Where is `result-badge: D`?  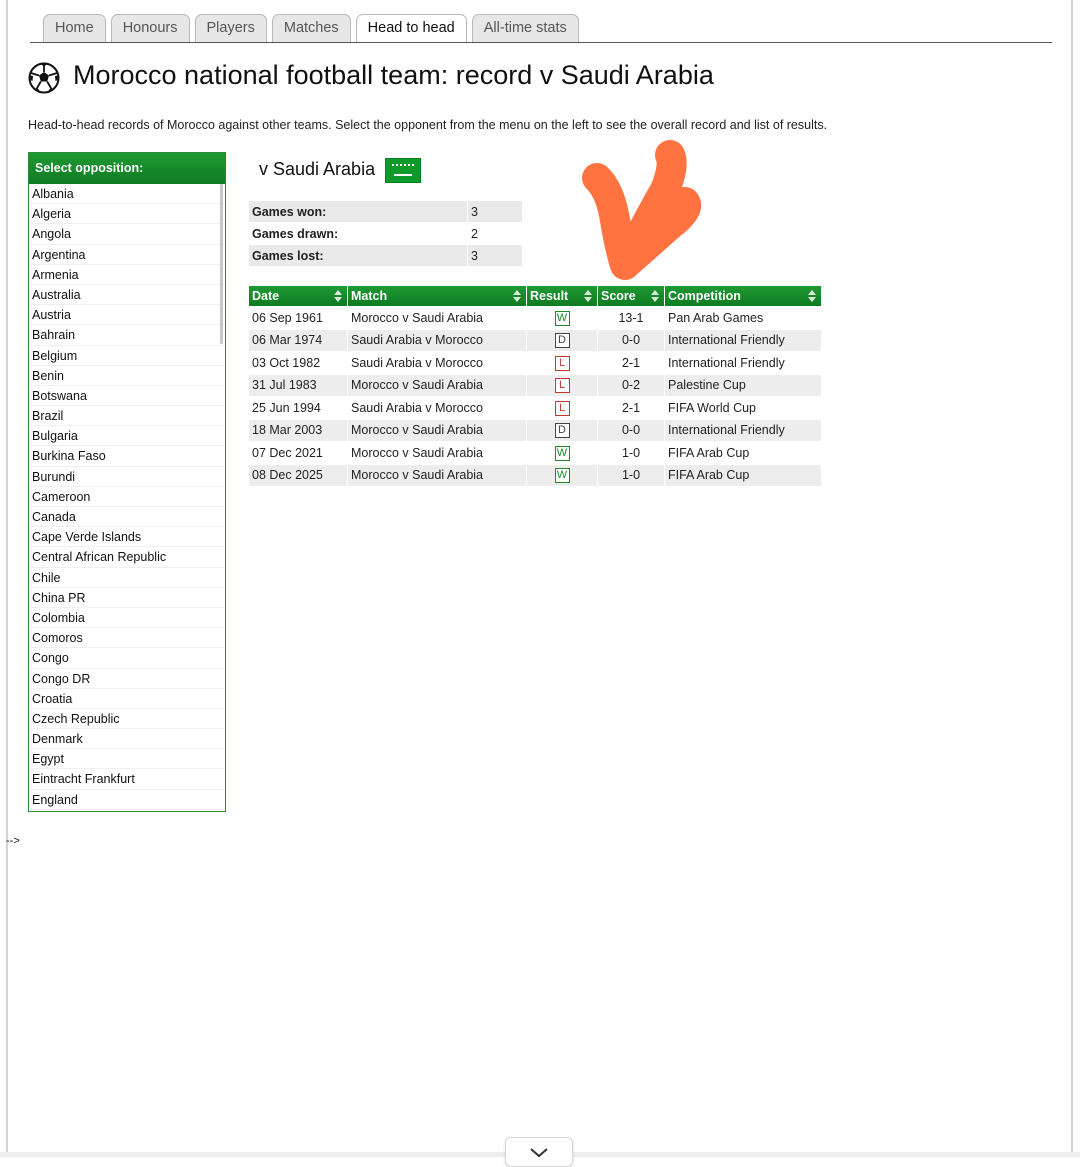 result-badge: D is located at coordinates (562, 431).